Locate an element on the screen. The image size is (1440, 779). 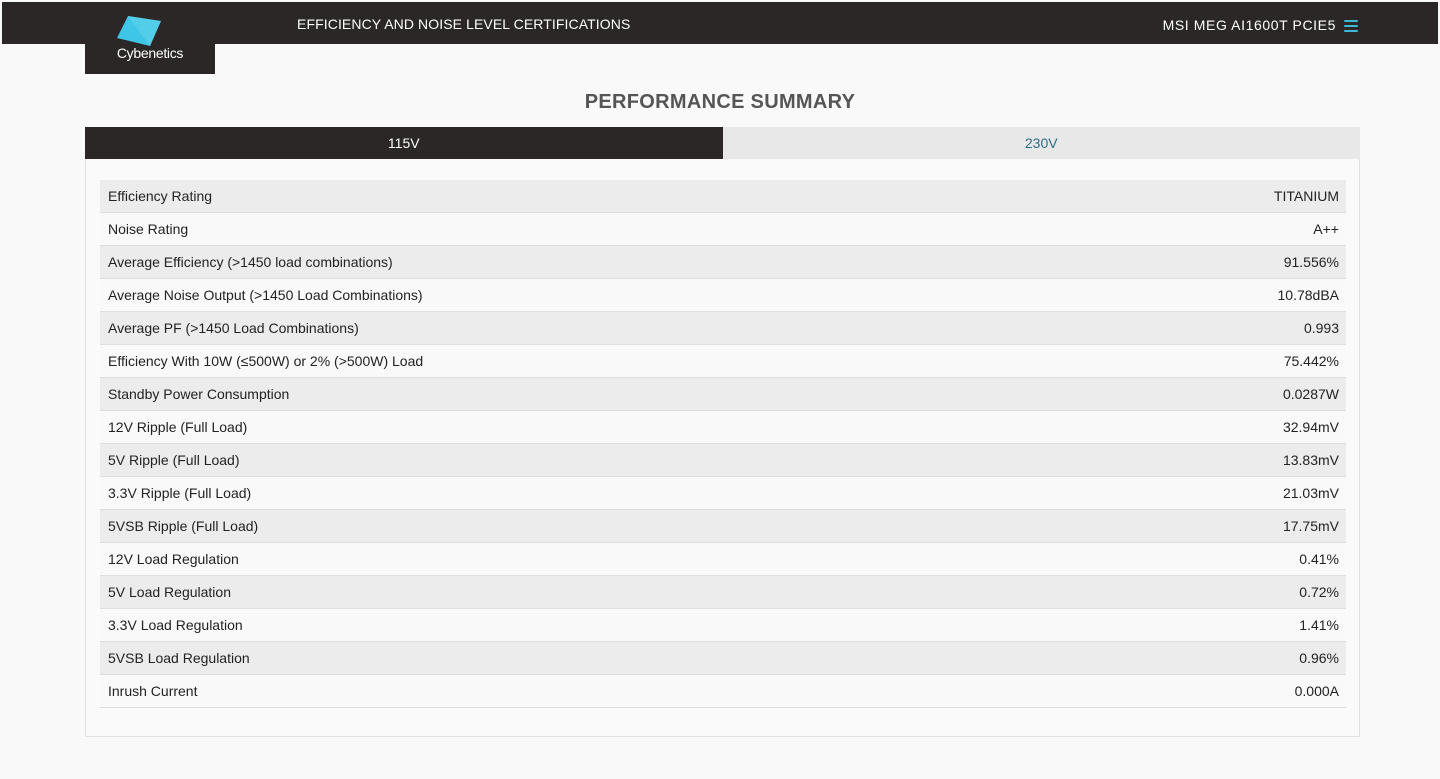
voltage-tabs: 115V 230V is located at coordinates (722, 143).